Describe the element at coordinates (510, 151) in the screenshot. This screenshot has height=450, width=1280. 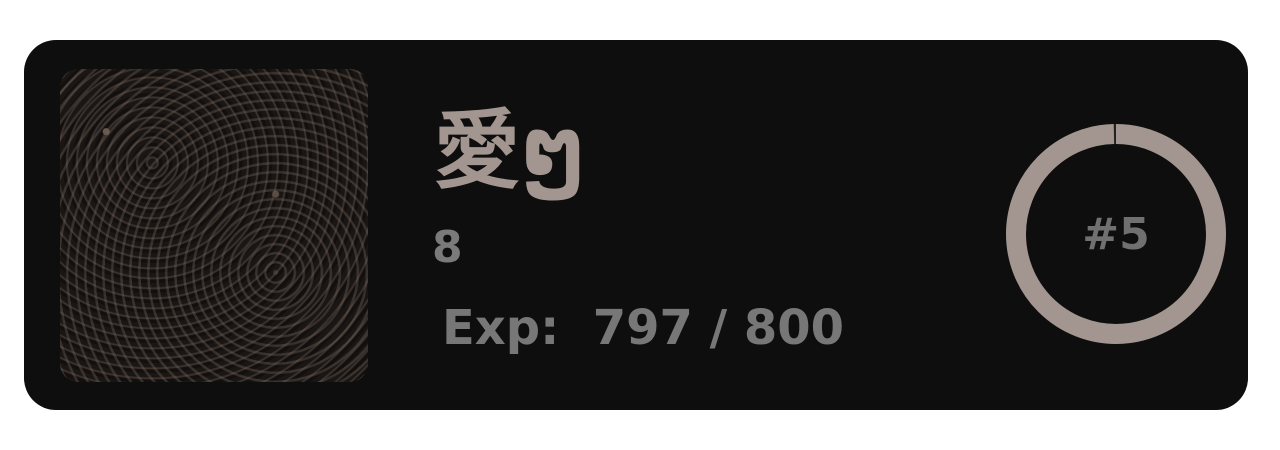
I see `username: 愛ໆ` at that location.